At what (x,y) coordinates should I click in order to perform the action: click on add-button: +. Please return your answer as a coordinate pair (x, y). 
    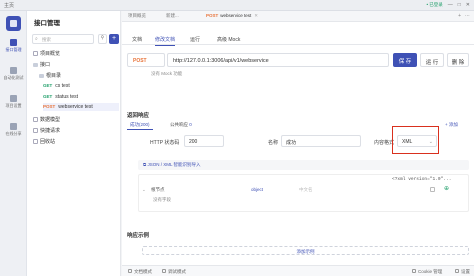
    Looking at the image, I should click on (114, 39).